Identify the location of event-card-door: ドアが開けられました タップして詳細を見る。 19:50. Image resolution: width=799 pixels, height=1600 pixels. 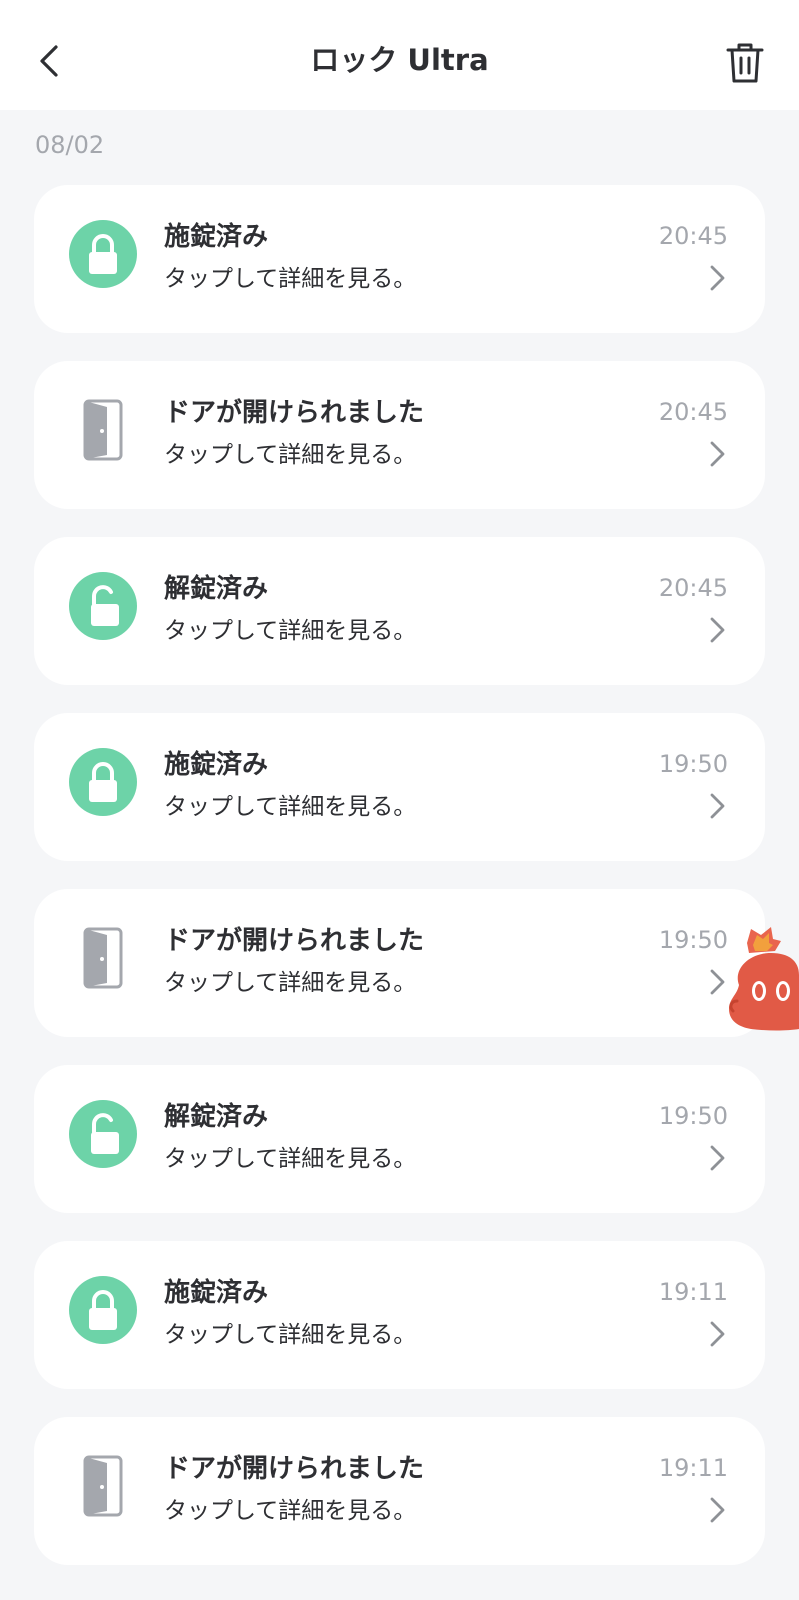
(399, 963).